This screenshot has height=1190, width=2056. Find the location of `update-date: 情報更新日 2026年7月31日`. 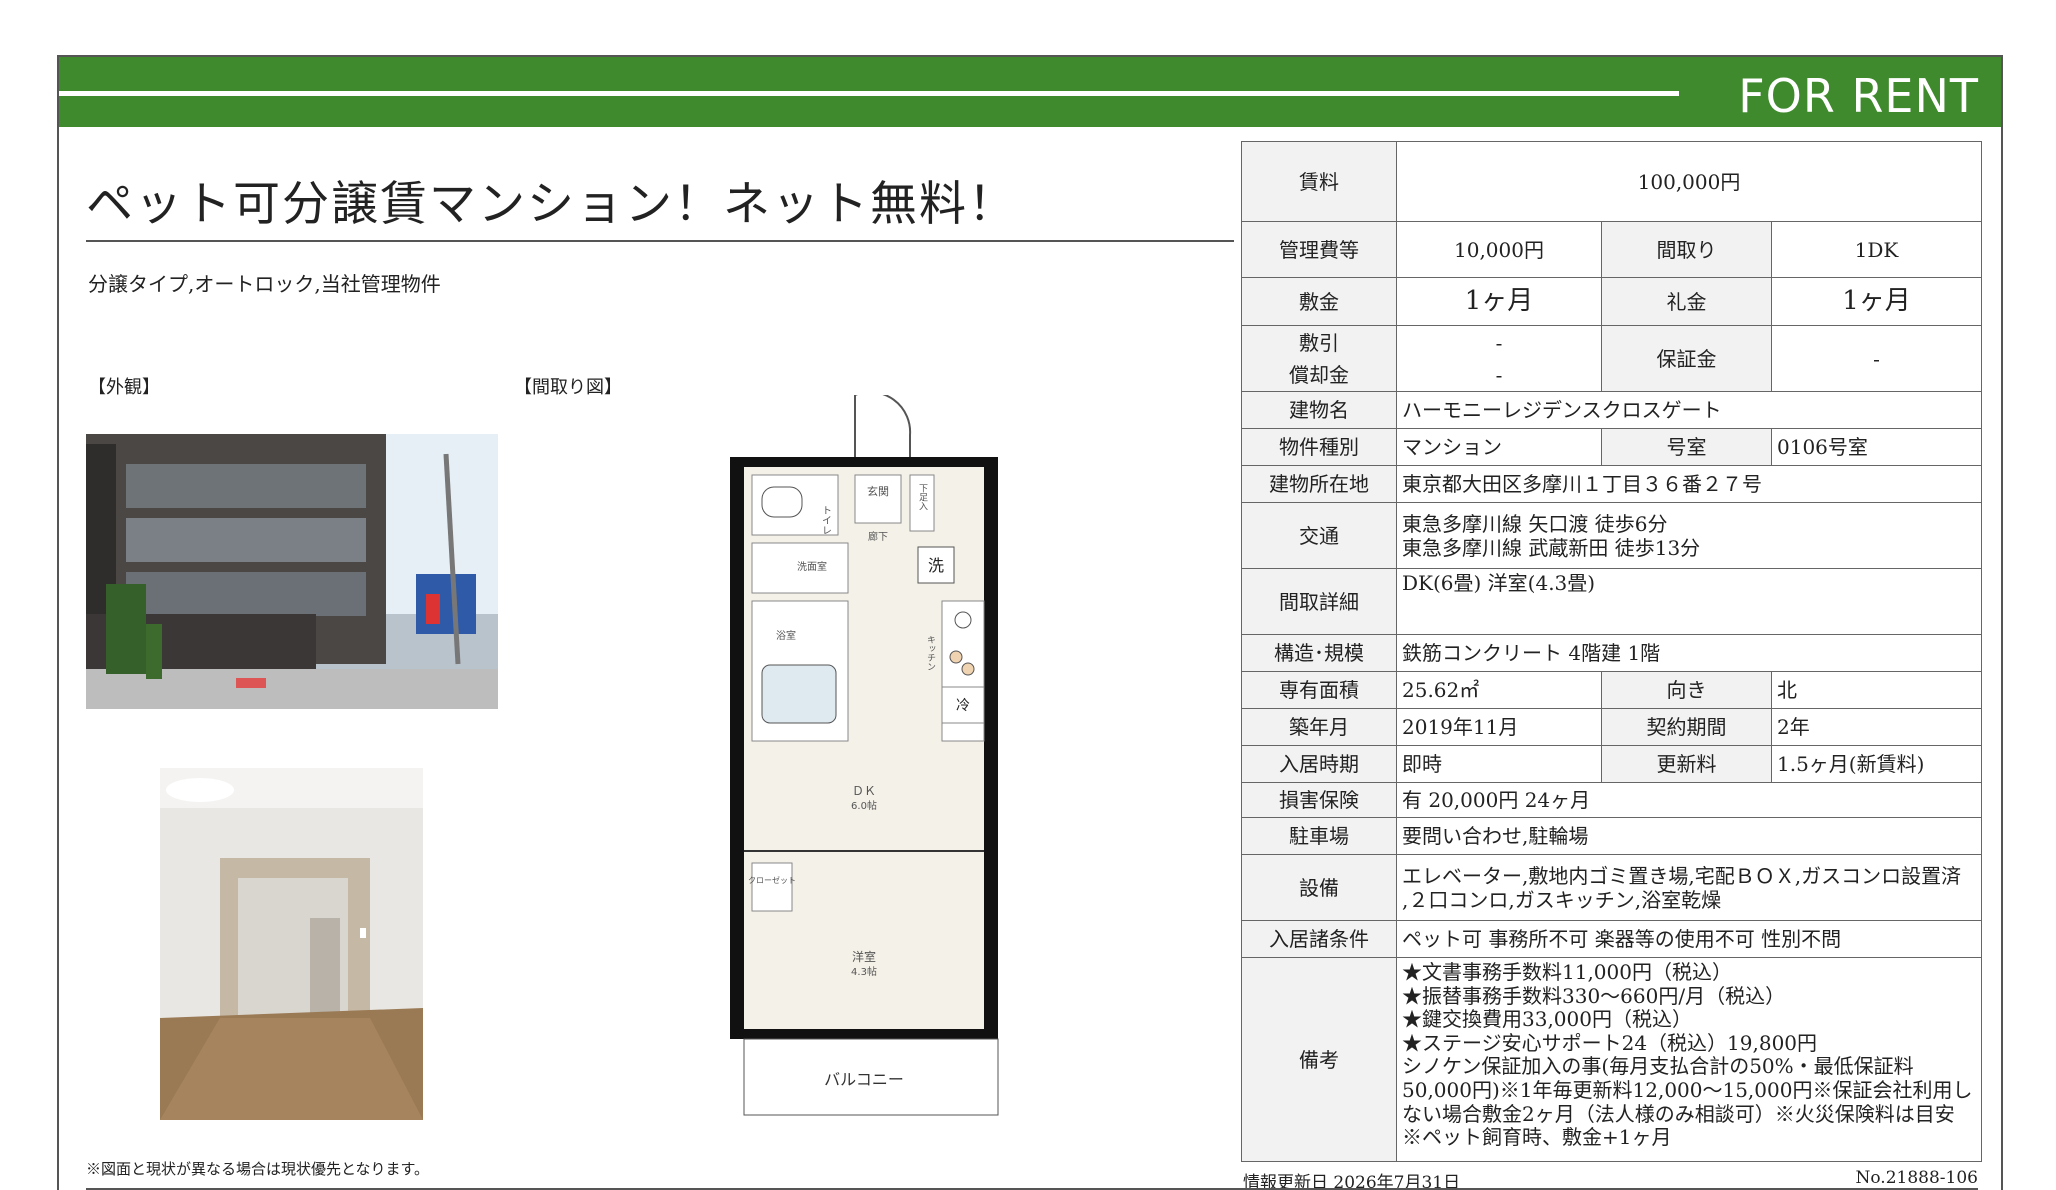

update-date: 情報更新日 2026年7月31日 is located at coordinates (1352, 1181).